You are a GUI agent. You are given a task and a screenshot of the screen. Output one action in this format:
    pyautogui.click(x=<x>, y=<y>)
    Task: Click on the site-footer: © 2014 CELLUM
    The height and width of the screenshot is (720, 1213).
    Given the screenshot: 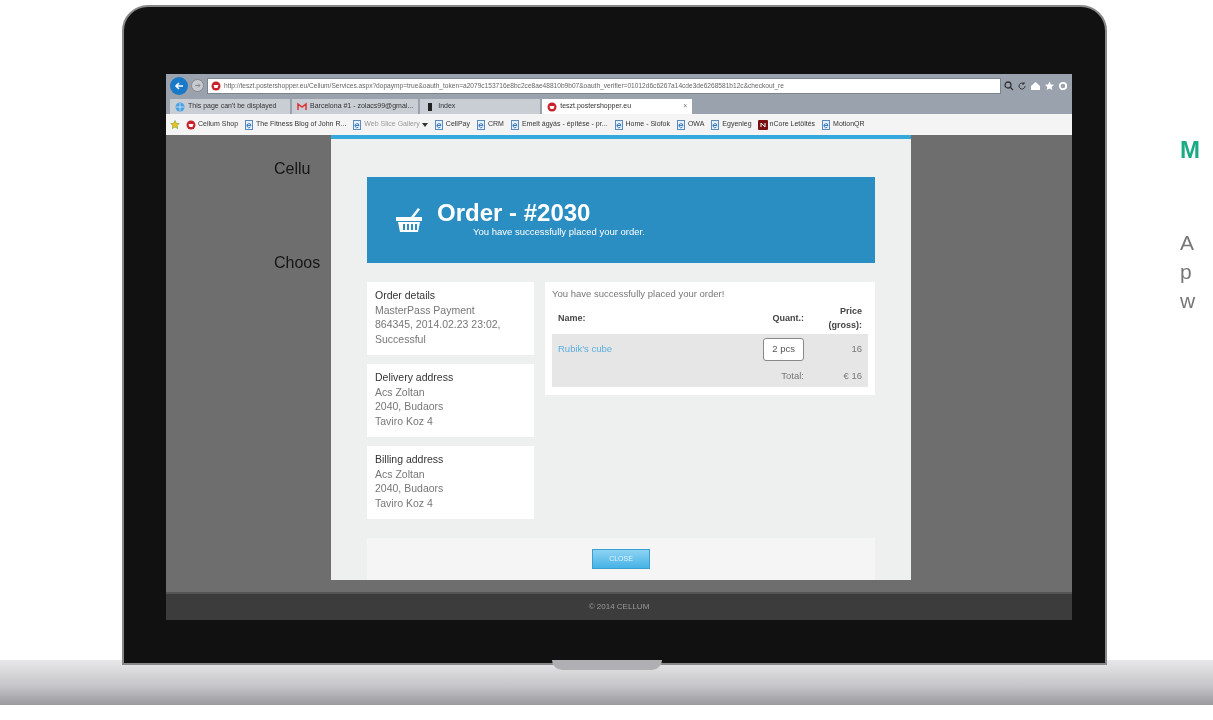 What is the action you would take?
    pyautogui.click(x=619, y=606)
    